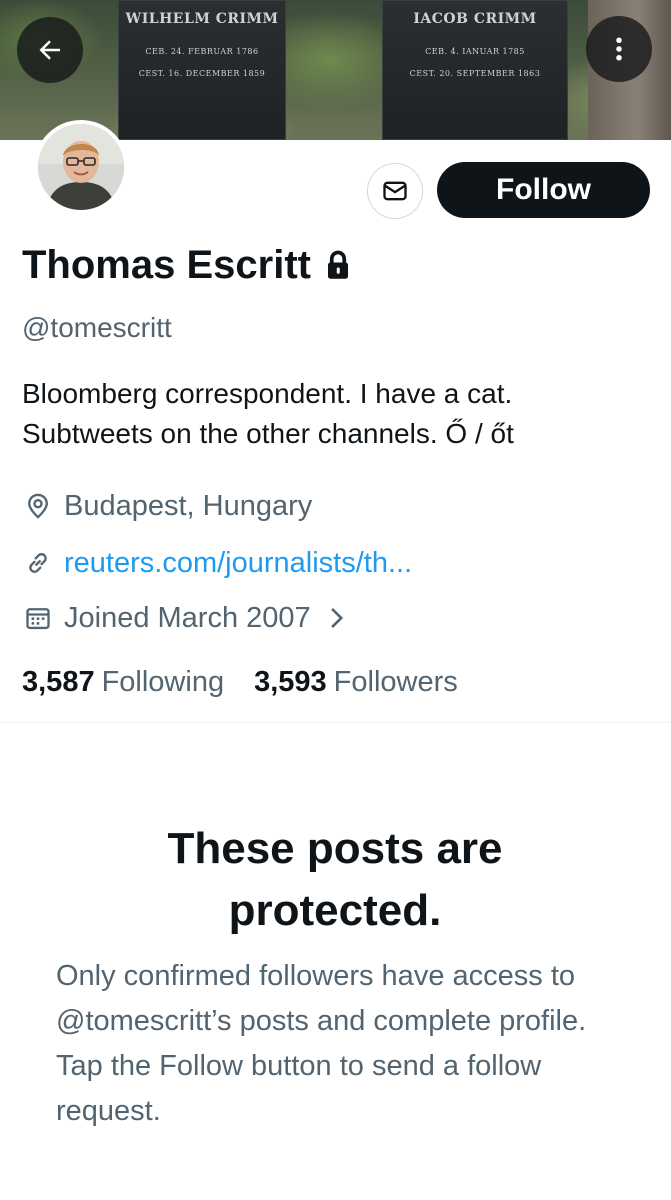 The width and height of the screenshot is (671, 1200). I want to click on back-button, so click(50, 50).